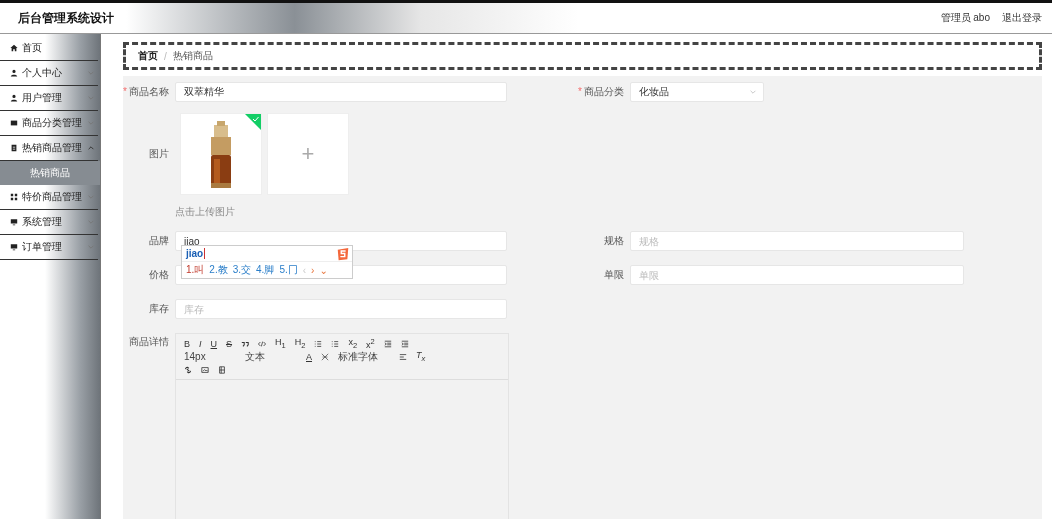 The height and width of the screenshot is (519, 1052). I want to click on user-name: 管理员 abo, so click(965, 18).